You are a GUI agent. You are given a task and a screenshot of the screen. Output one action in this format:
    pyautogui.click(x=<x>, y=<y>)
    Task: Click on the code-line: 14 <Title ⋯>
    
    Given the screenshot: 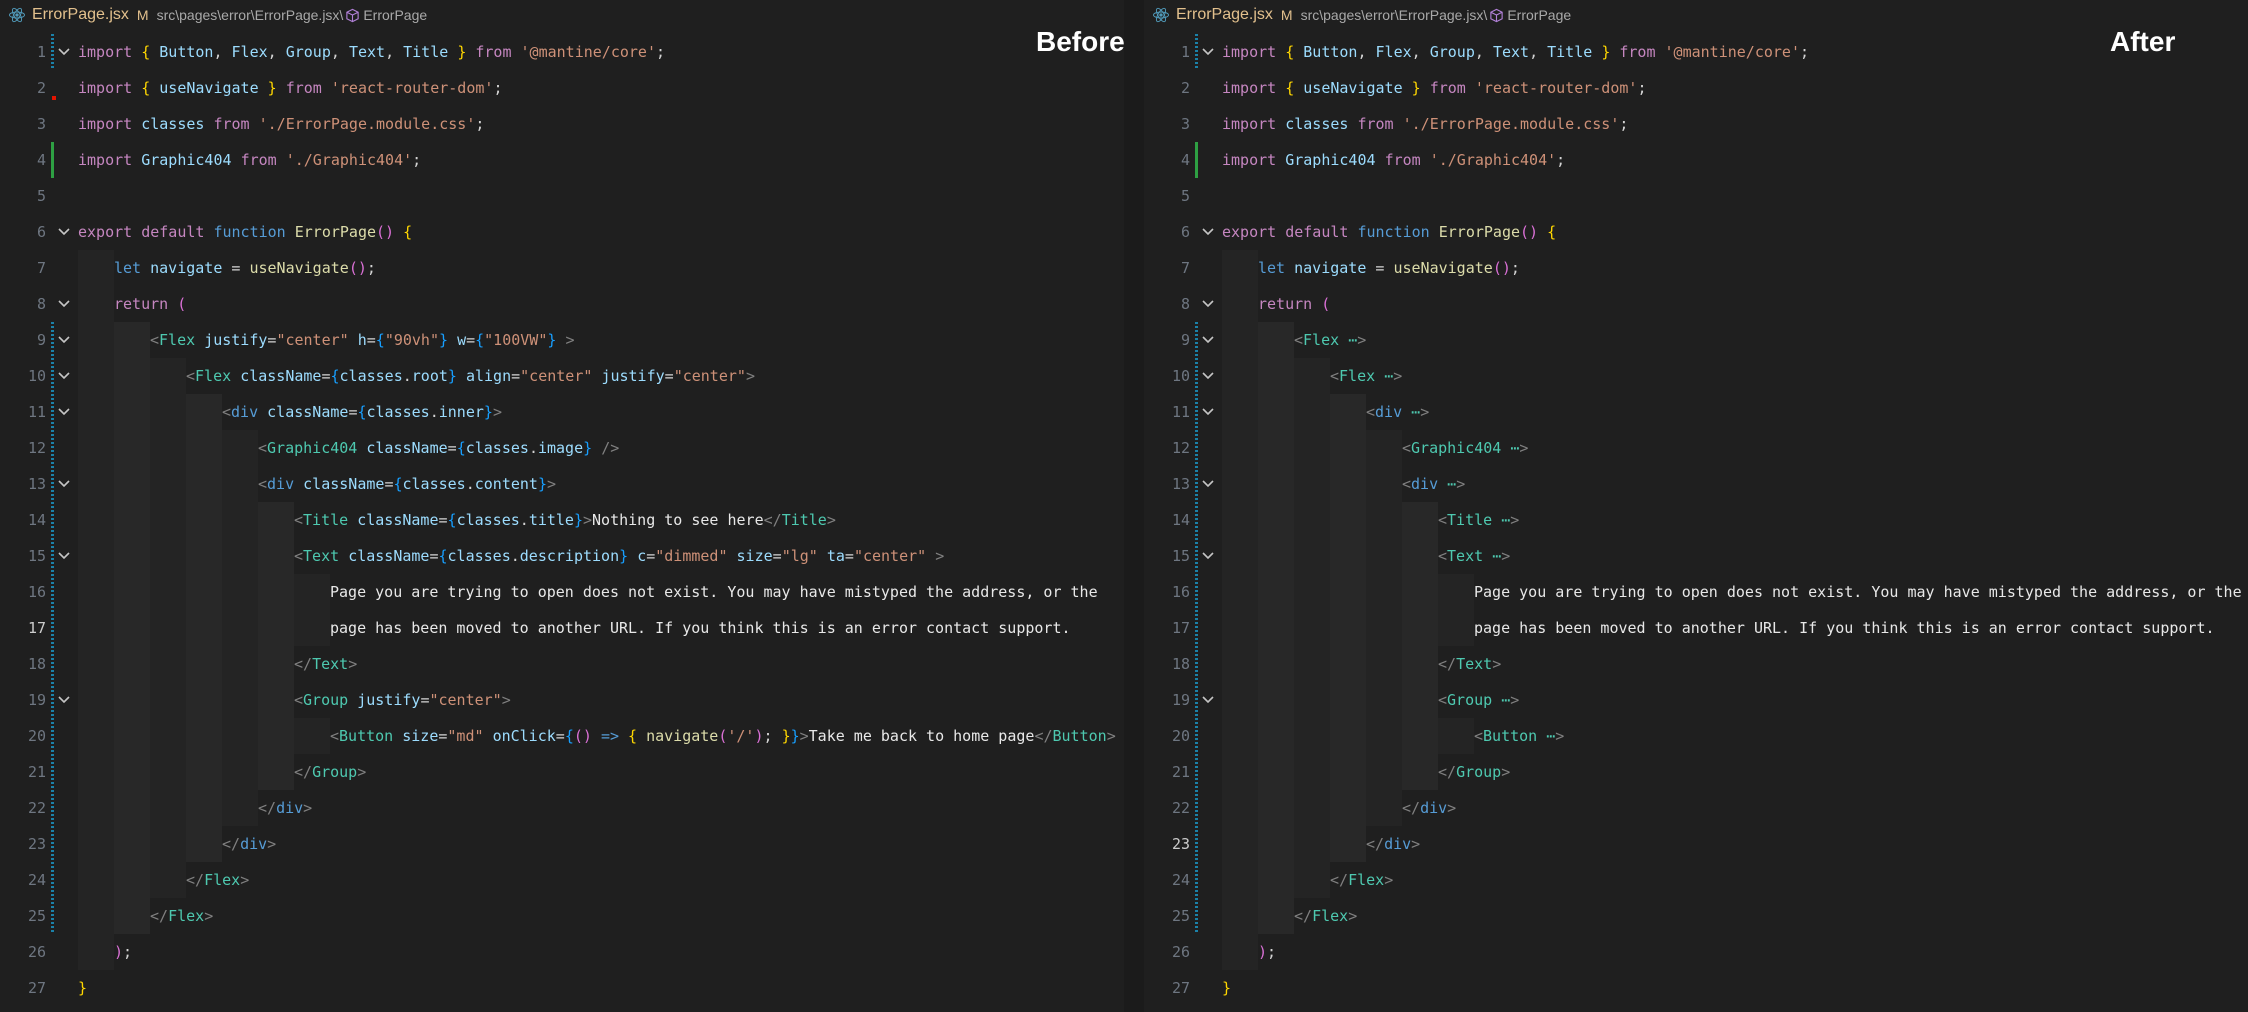 What is the action you would take?
    pyautogui.click(x=1696, y=520)
    